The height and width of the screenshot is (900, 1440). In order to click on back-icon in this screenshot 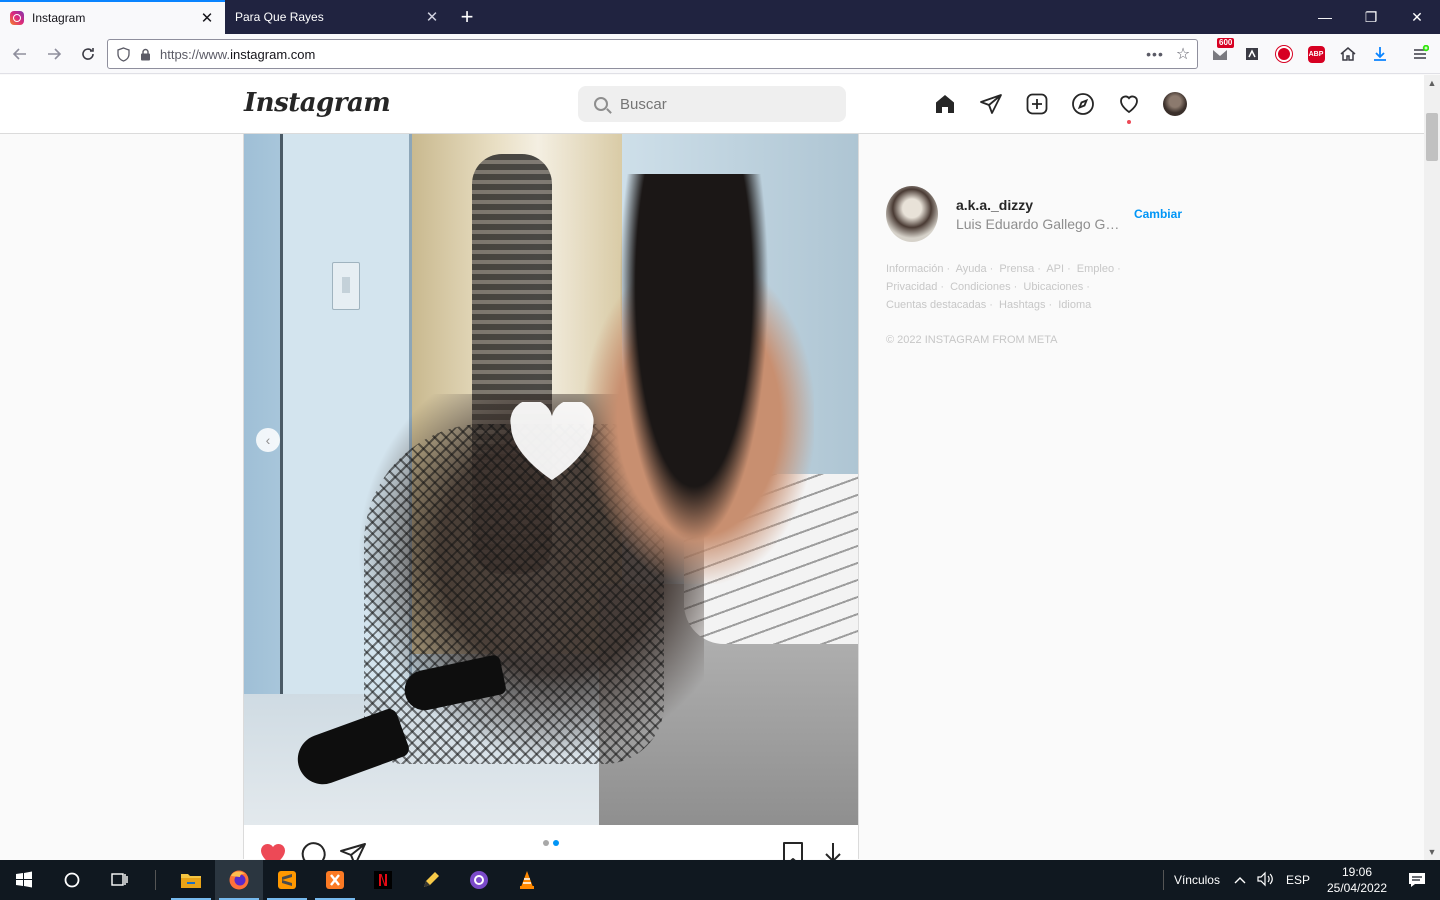, I will do `click(20, 54)`.